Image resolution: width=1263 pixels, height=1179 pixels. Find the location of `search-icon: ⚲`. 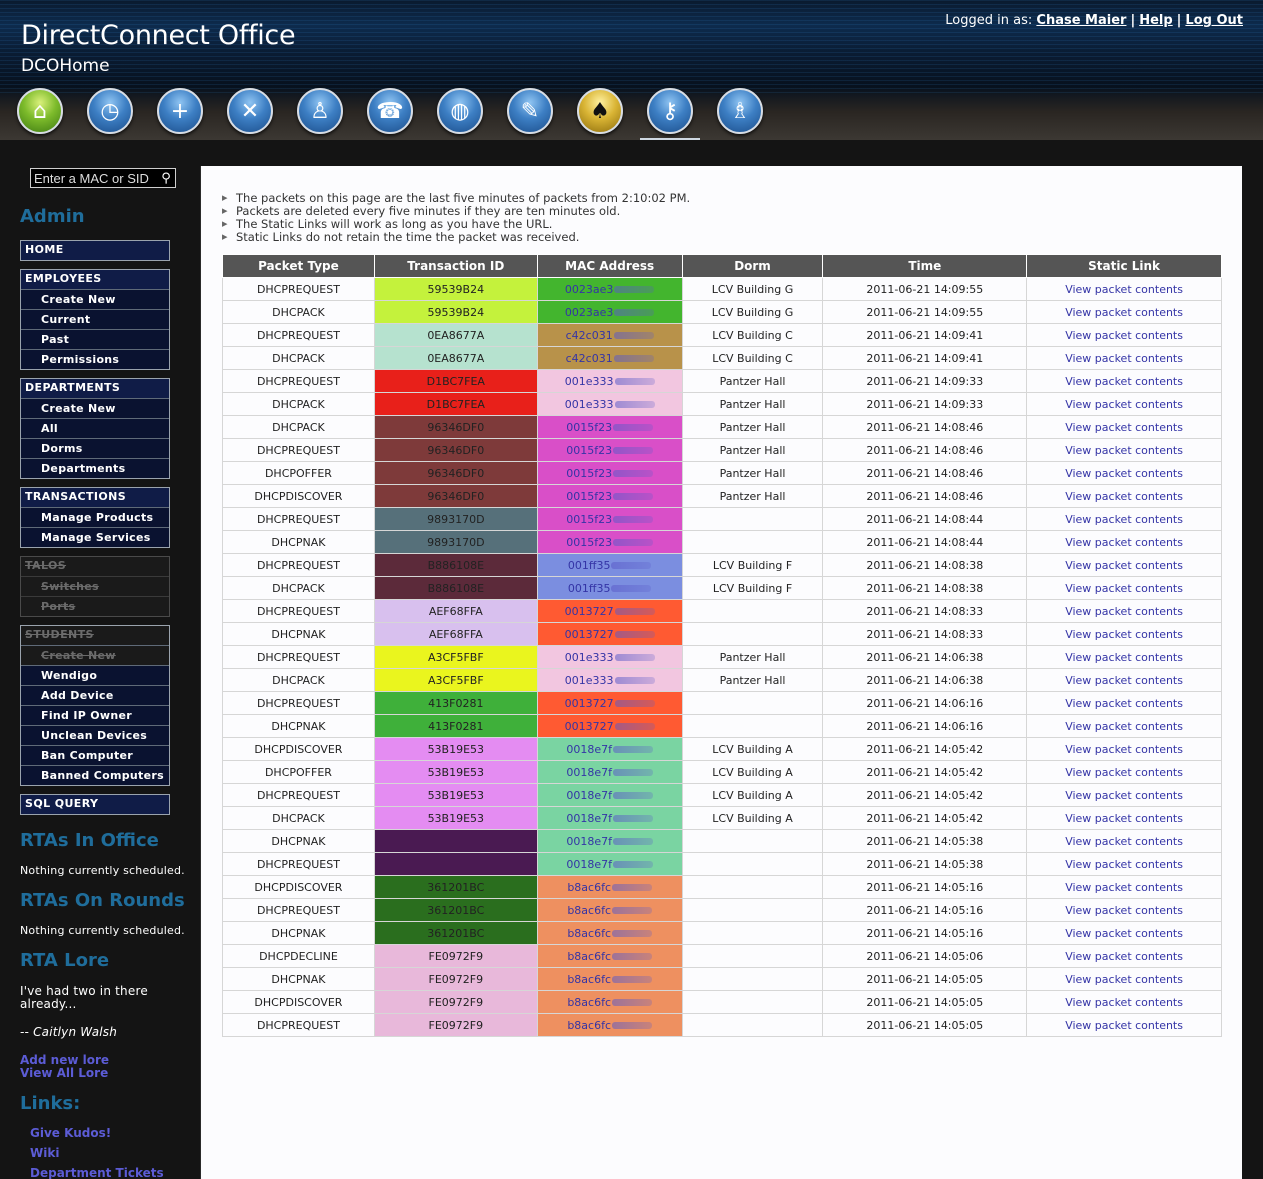

search-icon: ⚲ is located at coordinates (166, 178).